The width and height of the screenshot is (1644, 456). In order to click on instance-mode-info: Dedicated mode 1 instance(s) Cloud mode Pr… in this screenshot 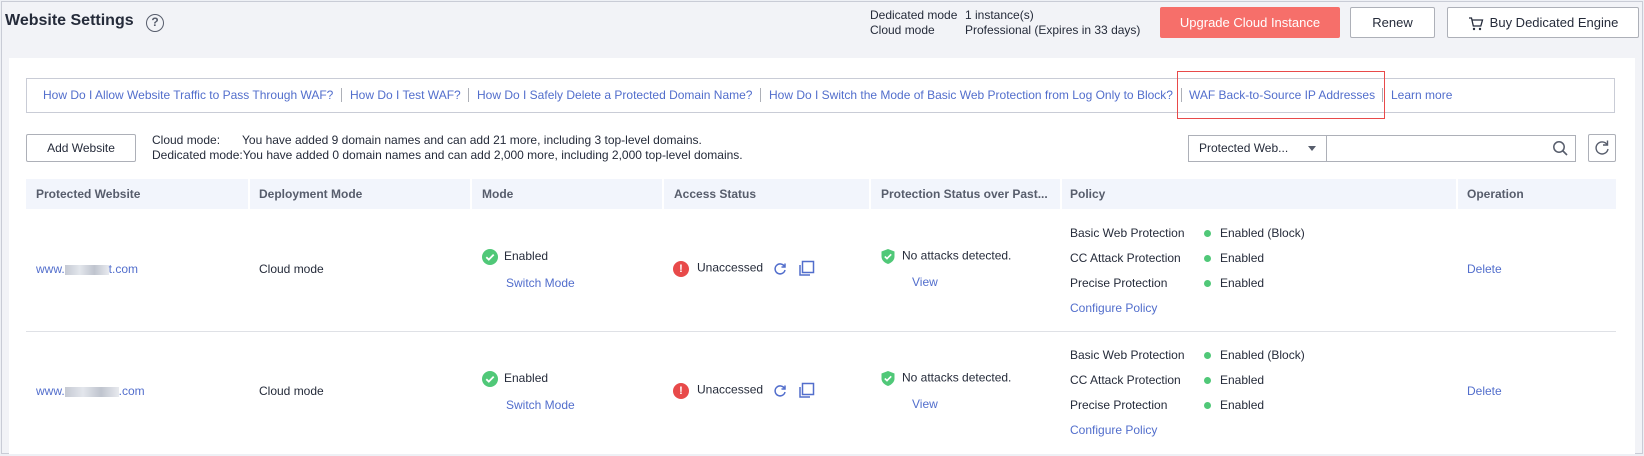, I will do `click(1005, 23)`.